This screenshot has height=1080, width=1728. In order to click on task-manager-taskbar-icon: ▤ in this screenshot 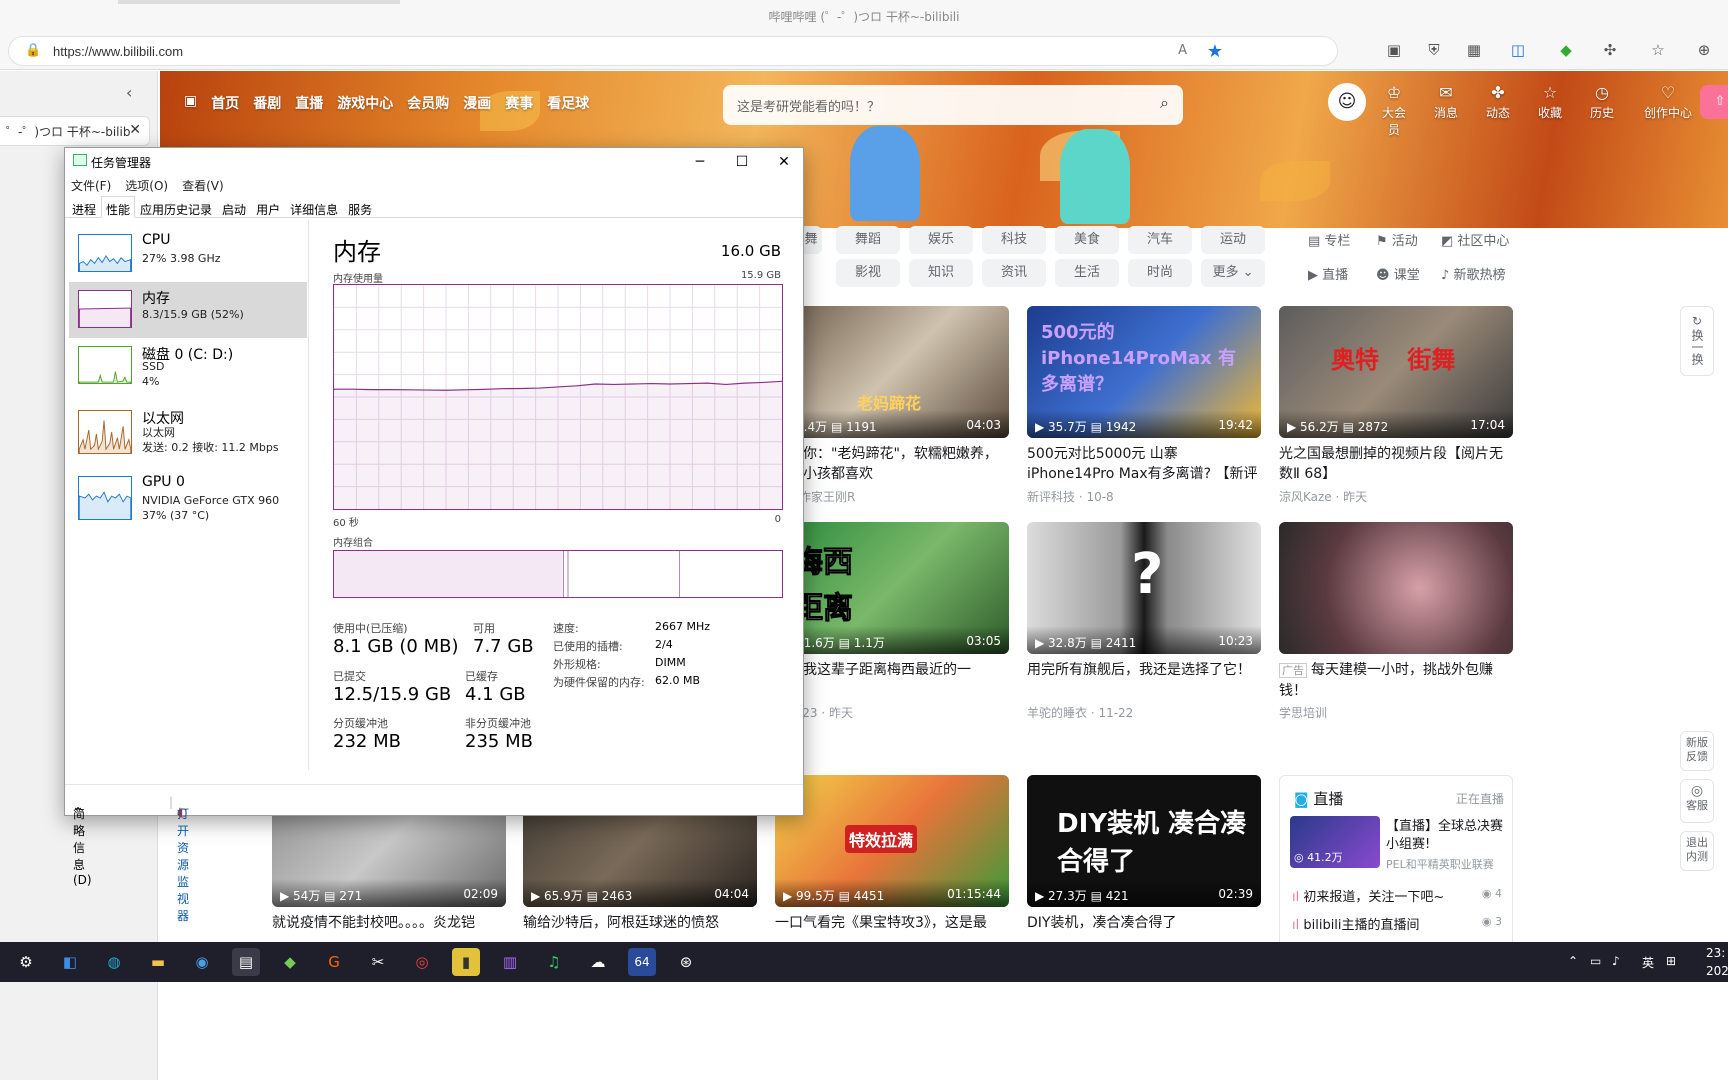, I will do `click(246, 962)`.